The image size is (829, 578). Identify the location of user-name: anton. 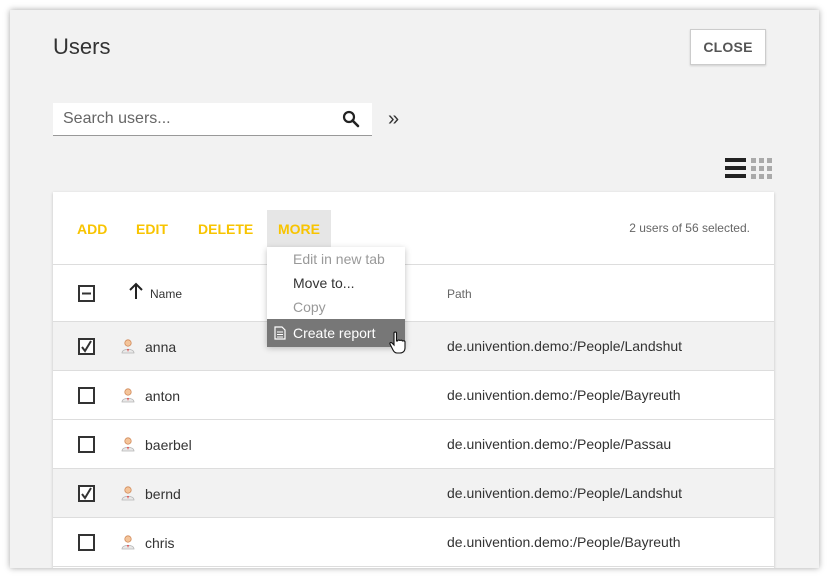
(163, 396).